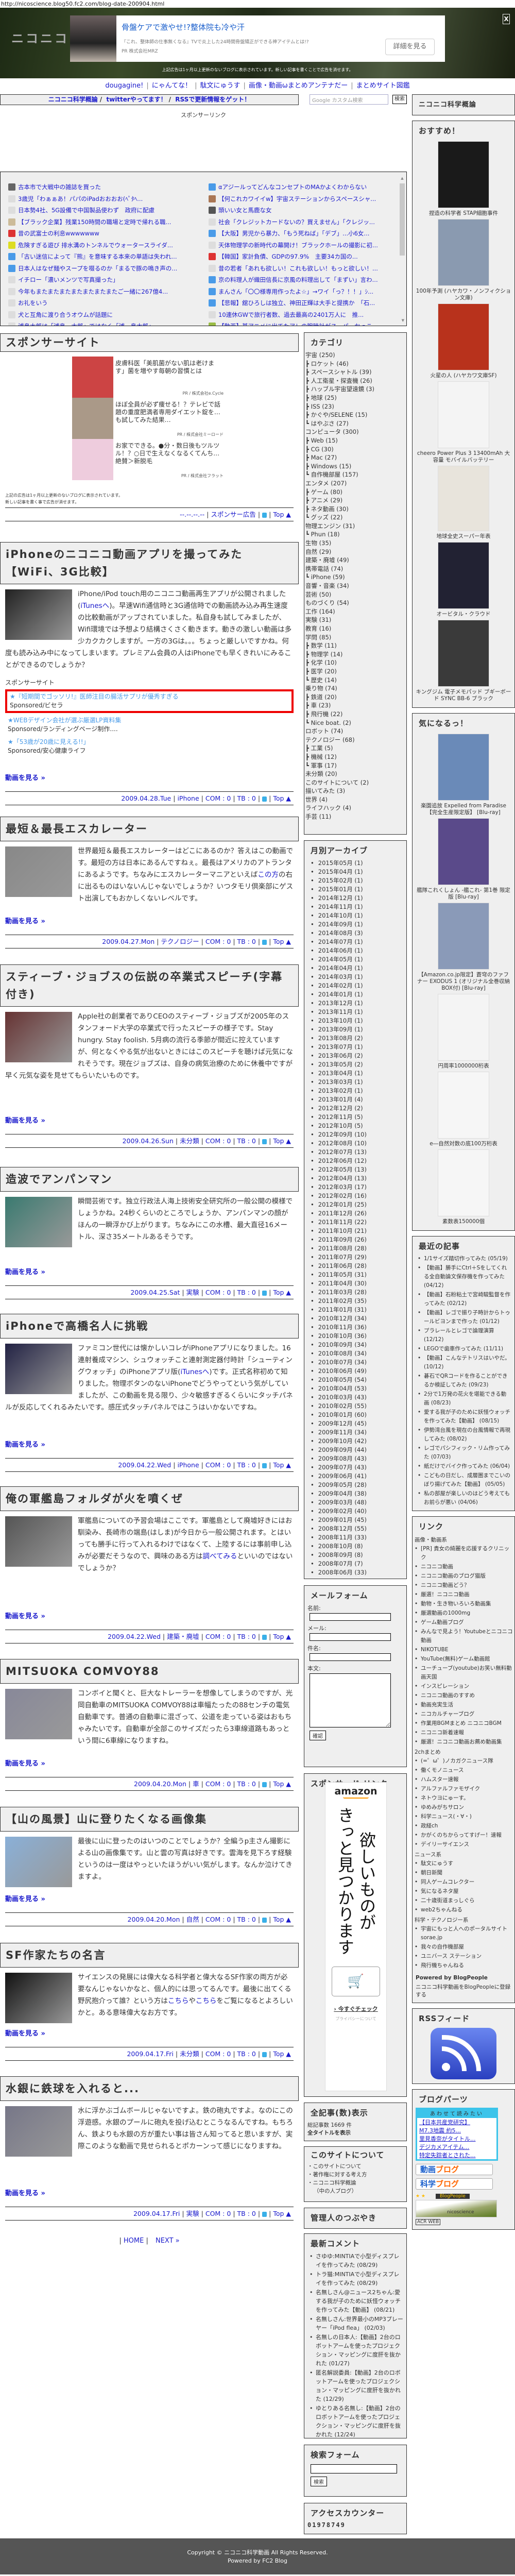  Describe the element at coordinates (355, 1100) in the screenshot. I see `archive-item: 2013年01月 (4)` at that location.